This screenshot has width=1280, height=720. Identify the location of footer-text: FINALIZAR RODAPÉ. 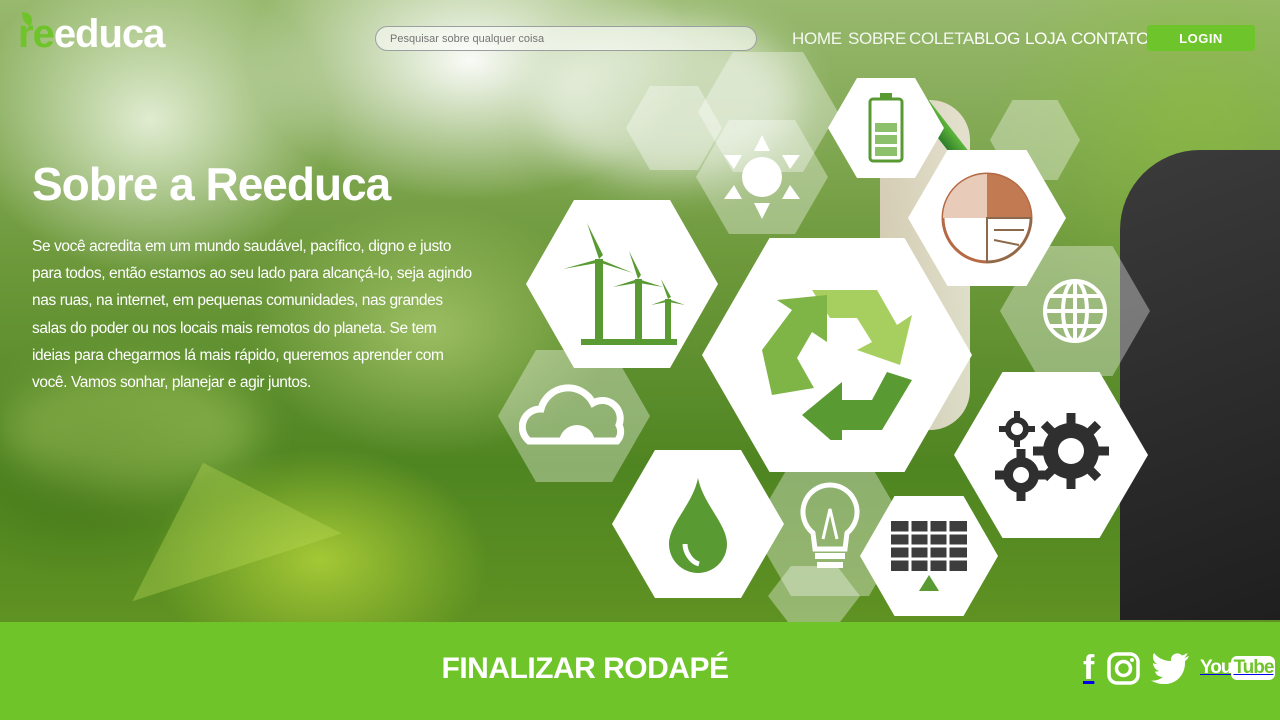
(585, 668).